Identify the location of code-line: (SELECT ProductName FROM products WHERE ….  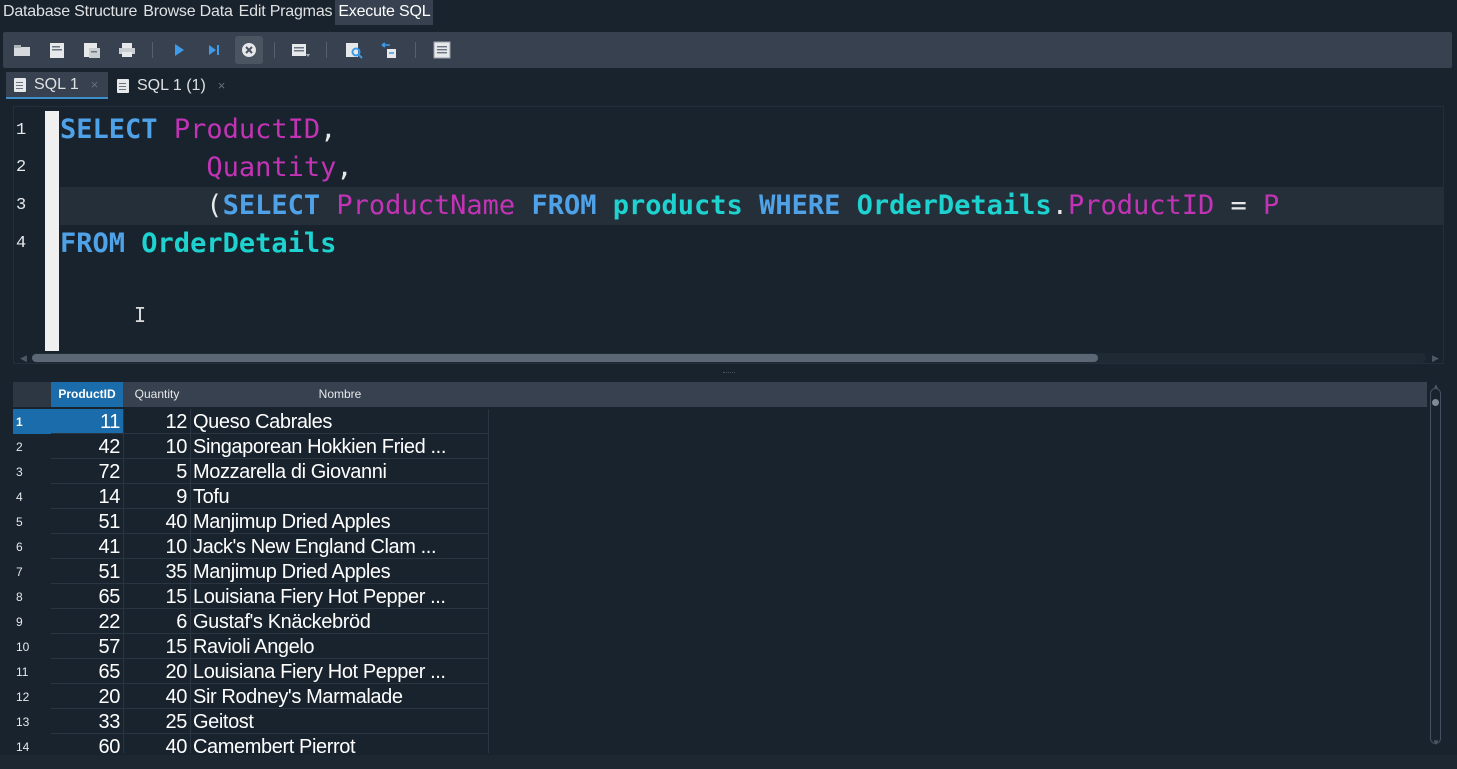
(751, 206).